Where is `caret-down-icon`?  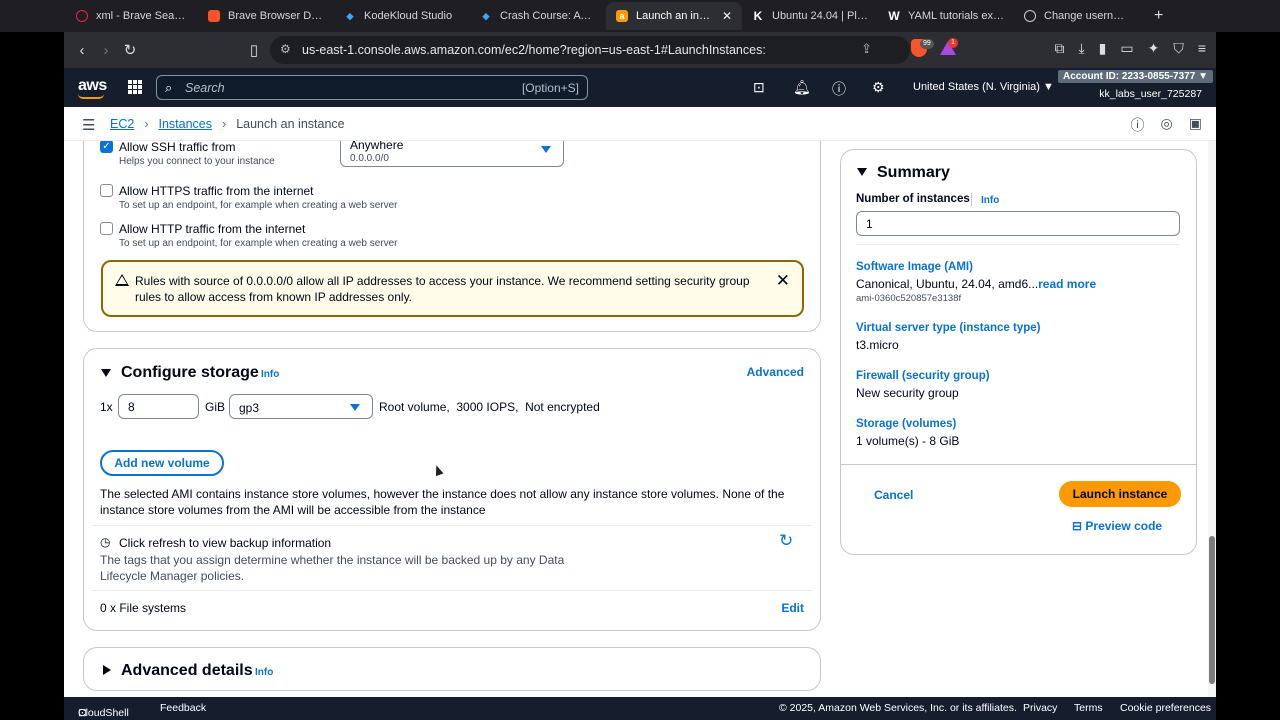 caret-down-icon is located at coordinates (355, 407).